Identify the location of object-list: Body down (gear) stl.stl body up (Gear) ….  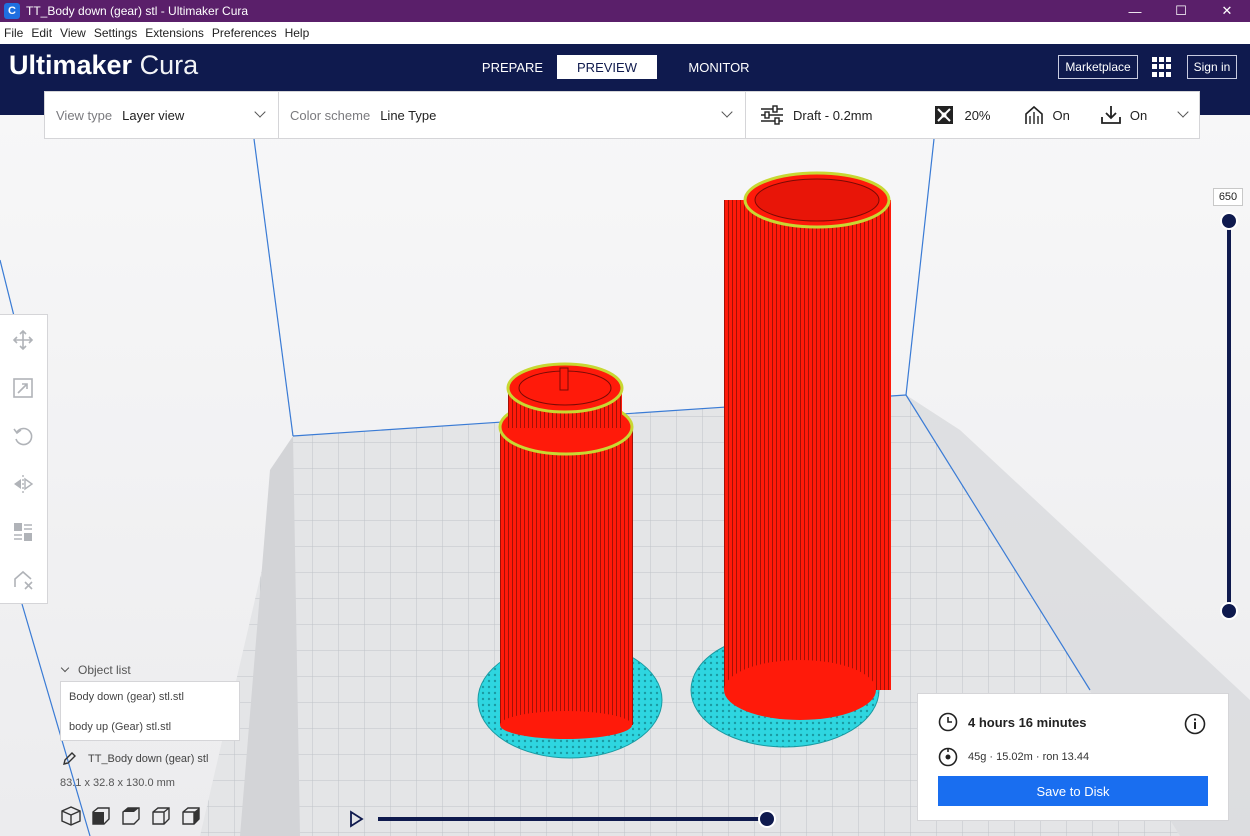
(150, 711).